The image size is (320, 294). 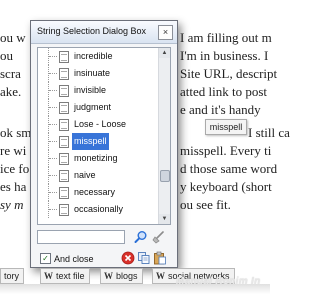 I want to click on list-item: Lose - Loose, so click(x=98, y=124).